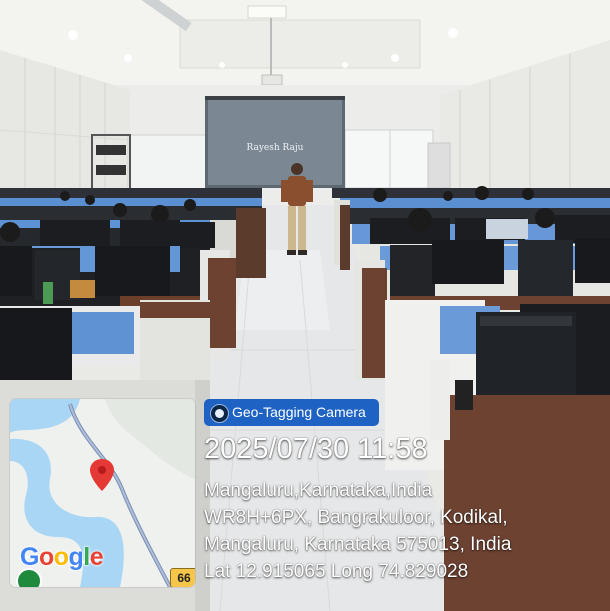 This screenshot has height=611, width=610. What do you see at coordinates (316, 449) in the screenshot?
I see `timestamp: 2025/07/30 11:58` at bounding box center [316, 449].